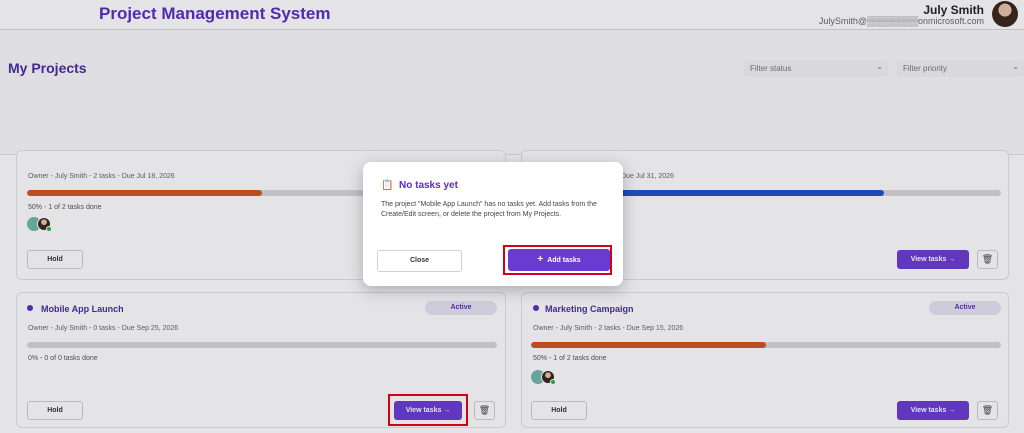 The width and height of the screenshot is (1024, 433). Describe the element at coordinates (428, 185) in the screenshot. I see `dialog-title: No tasks yet` at that location.